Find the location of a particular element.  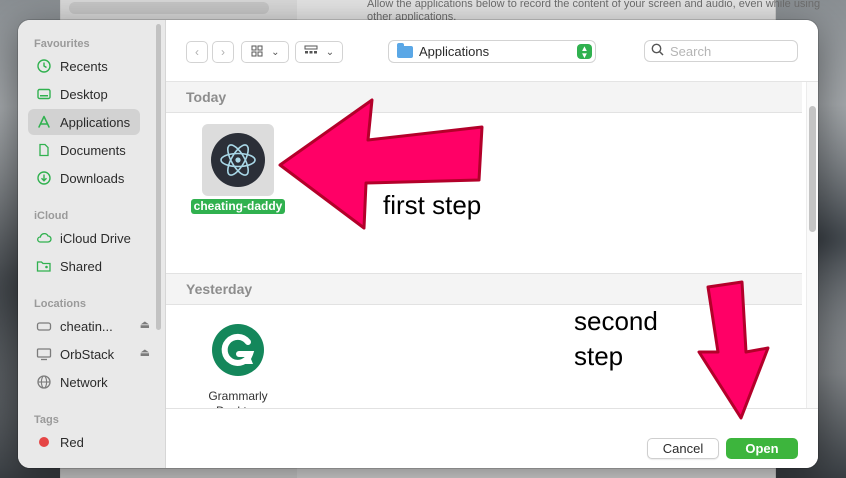

app-label: Grammarly Desktop is located at coordinates (238, 398).